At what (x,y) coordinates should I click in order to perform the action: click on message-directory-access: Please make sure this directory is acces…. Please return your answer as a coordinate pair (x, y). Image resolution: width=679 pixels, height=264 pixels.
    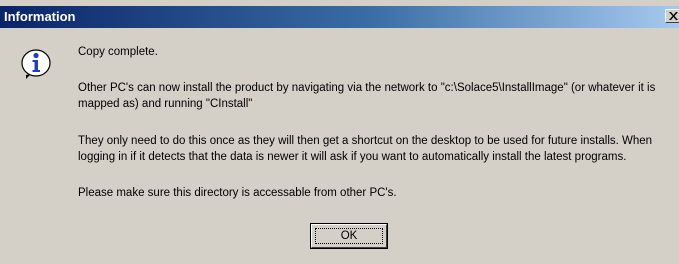
    Looking at the image, I should click on (237, 193).